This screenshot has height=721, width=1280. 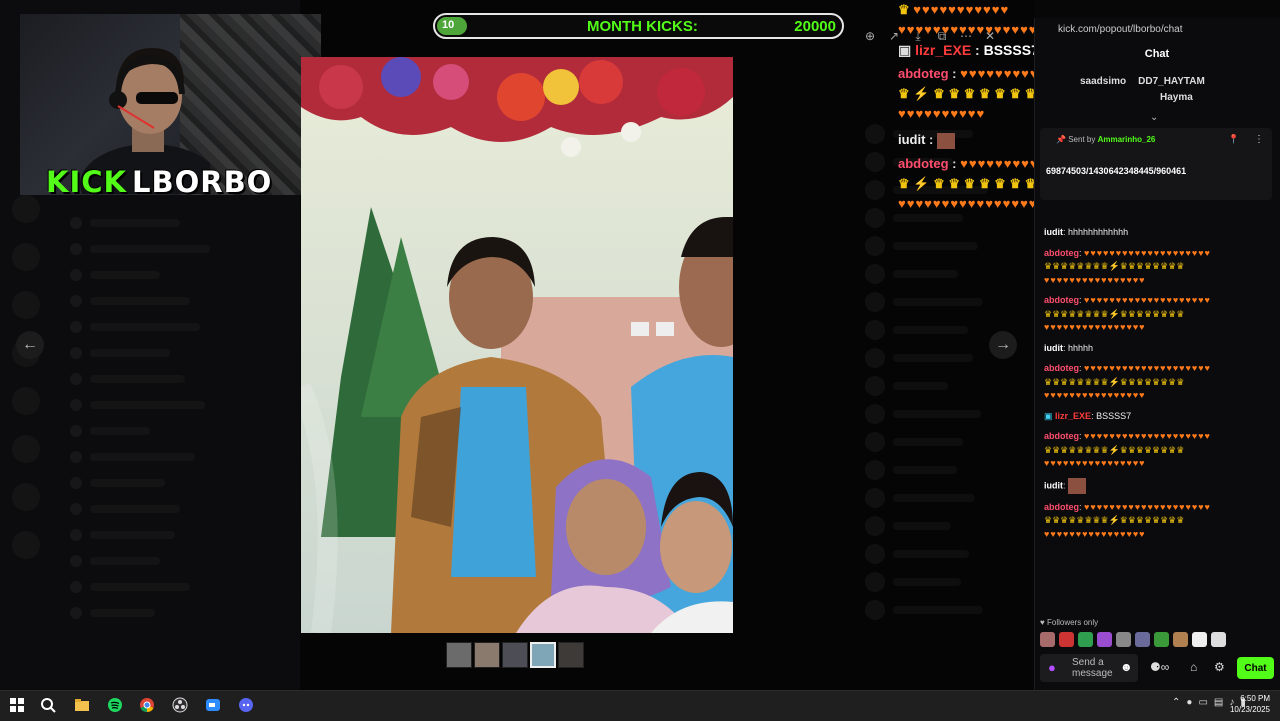 I want to click on month-kicks-goal-bar: 10 MONTH KICKS: 20000, so click(x=638, y=26).